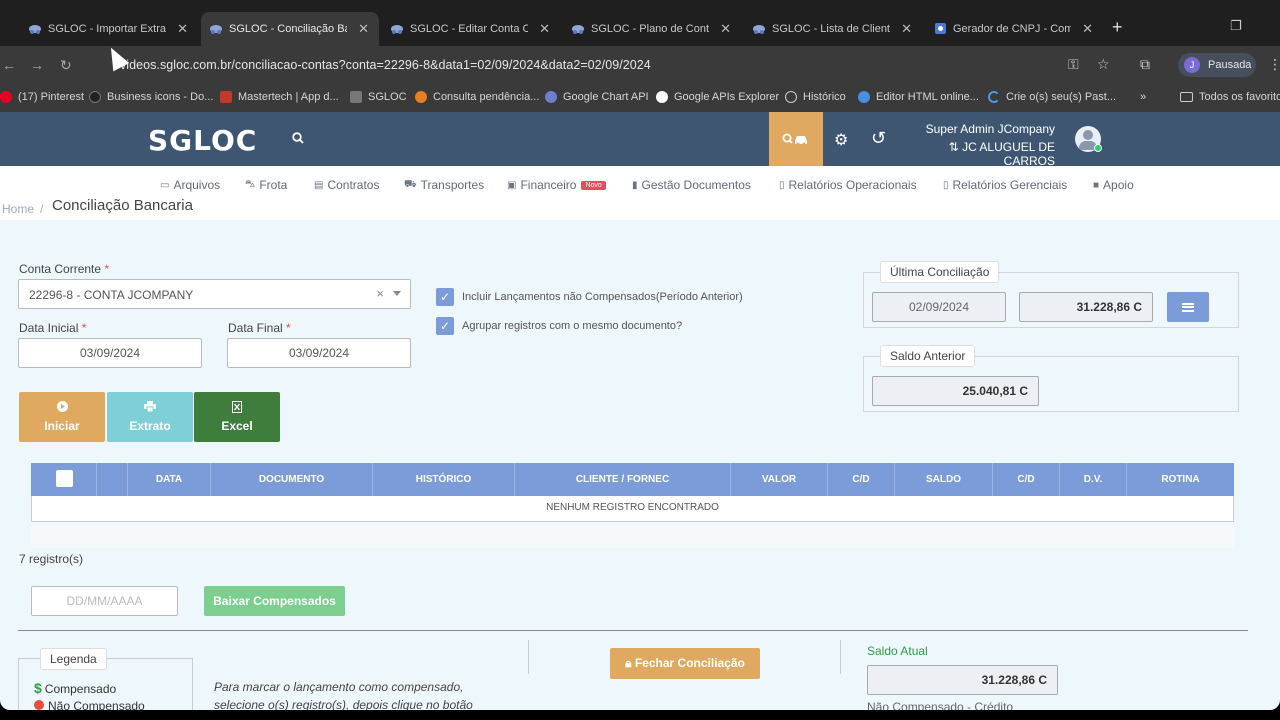  I want to click on excel-file-icon, so click(237, 408).